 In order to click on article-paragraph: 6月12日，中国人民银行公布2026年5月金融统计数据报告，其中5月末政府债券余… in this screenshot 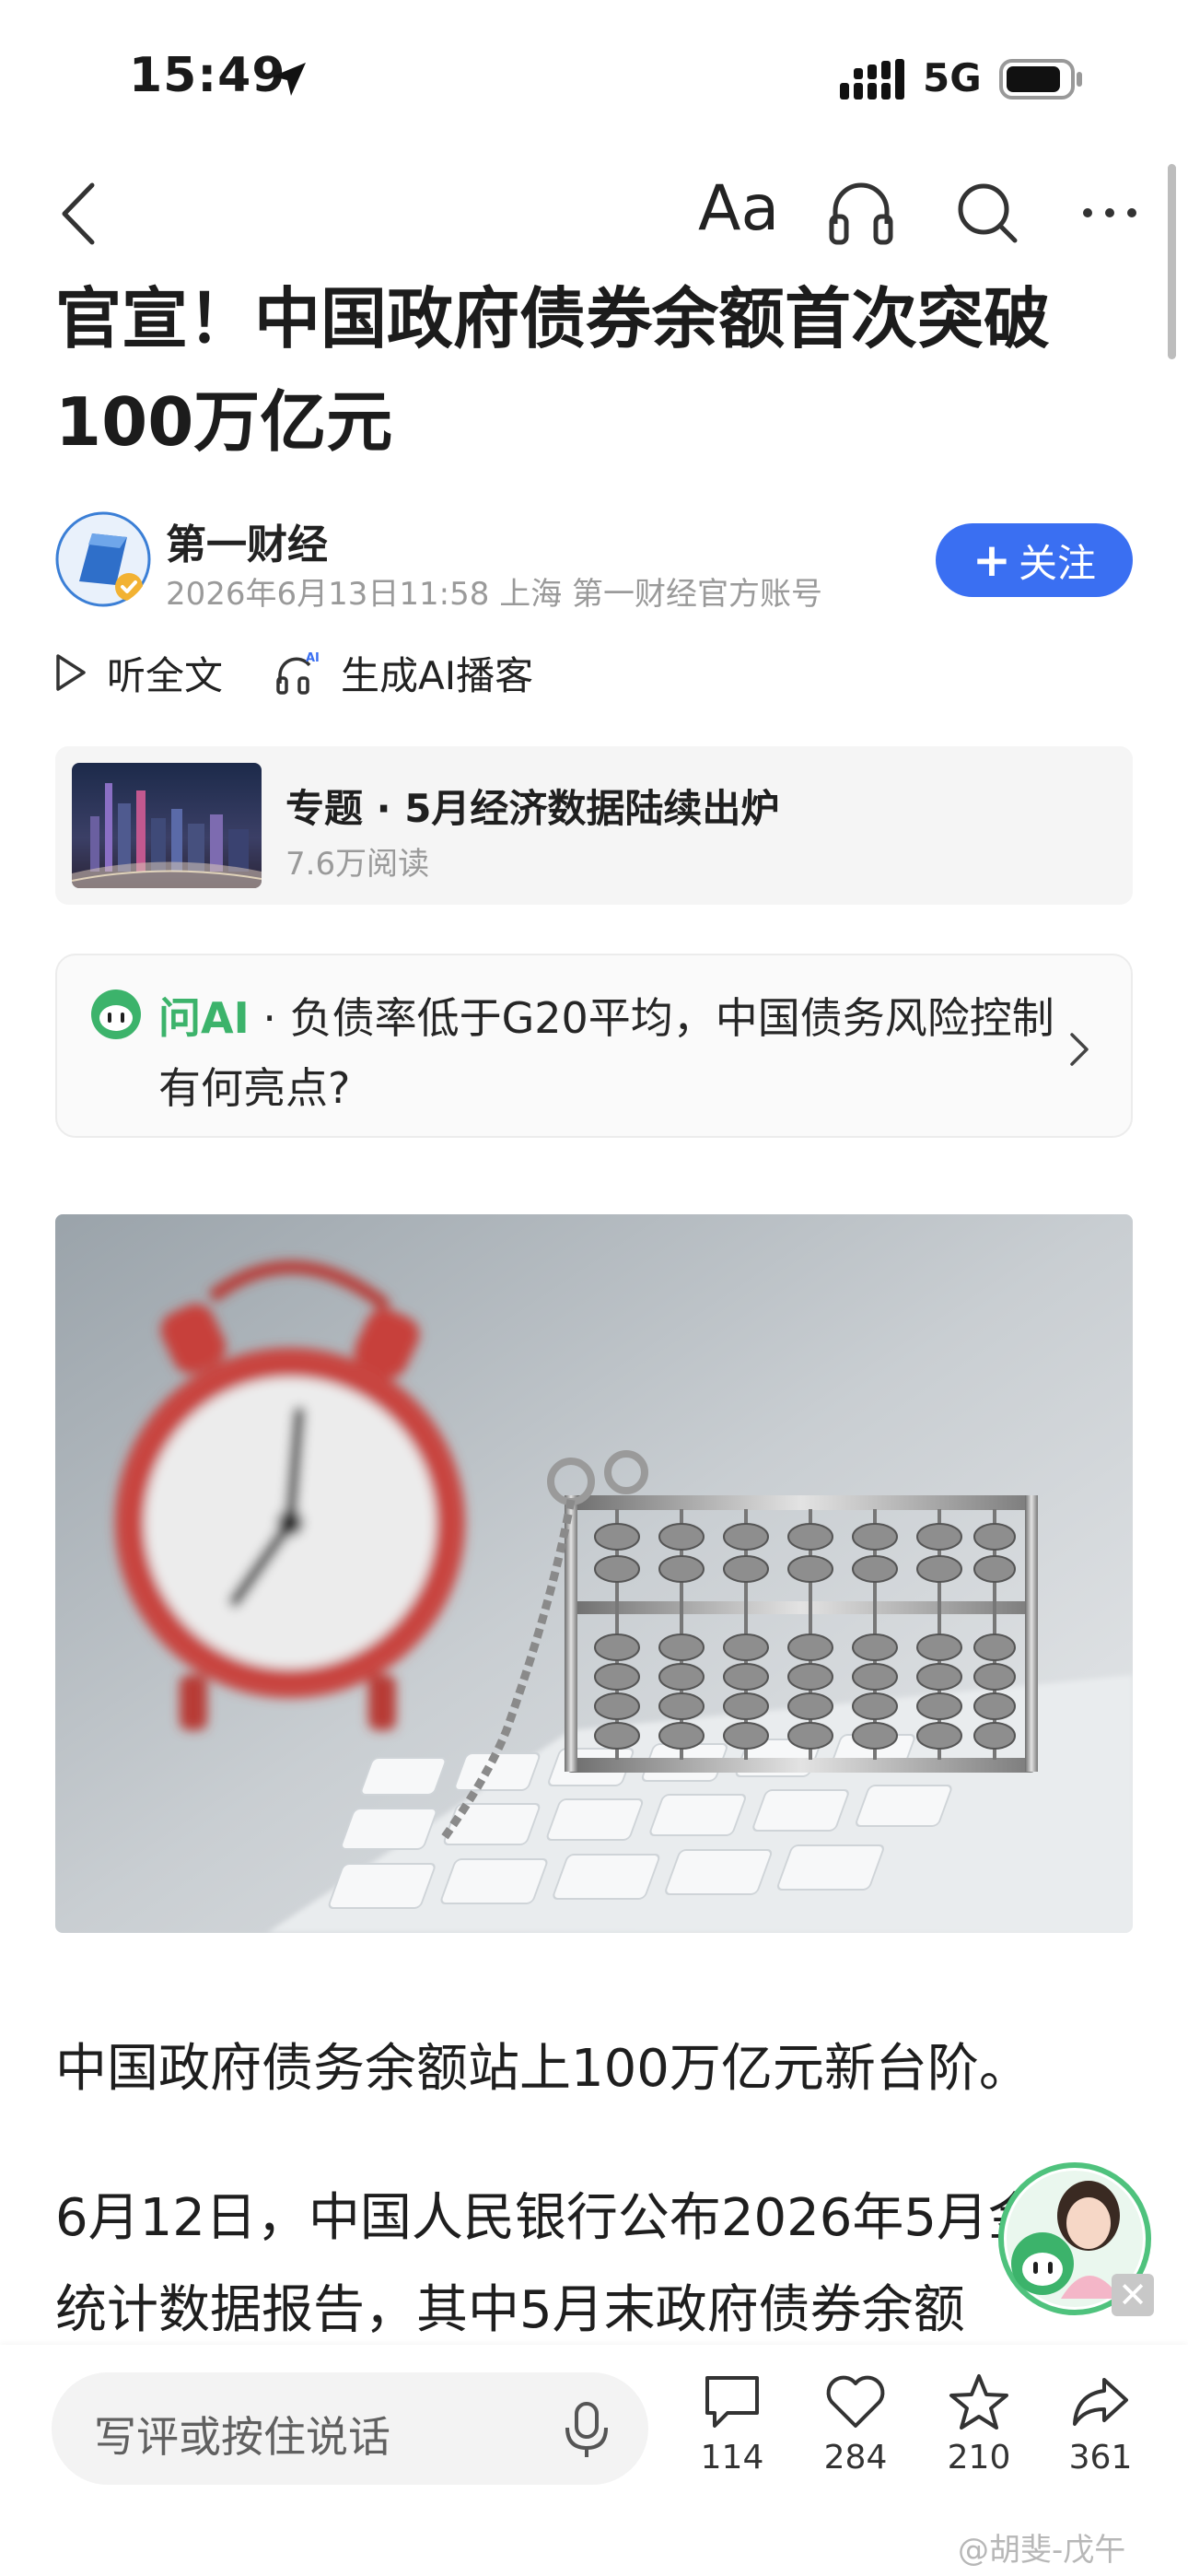, I will do `click(573, 2264)`.